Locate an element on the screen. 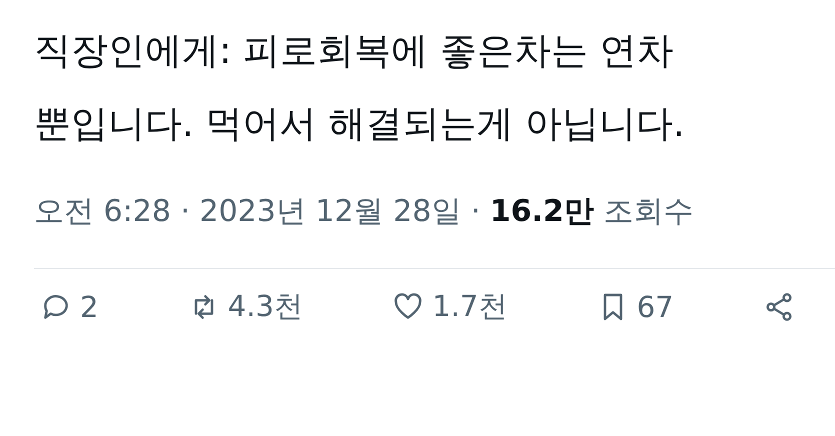 The height and width of the screenshot is (436, 835). bookmark-button: 67 is located at coordinates (635, 307).